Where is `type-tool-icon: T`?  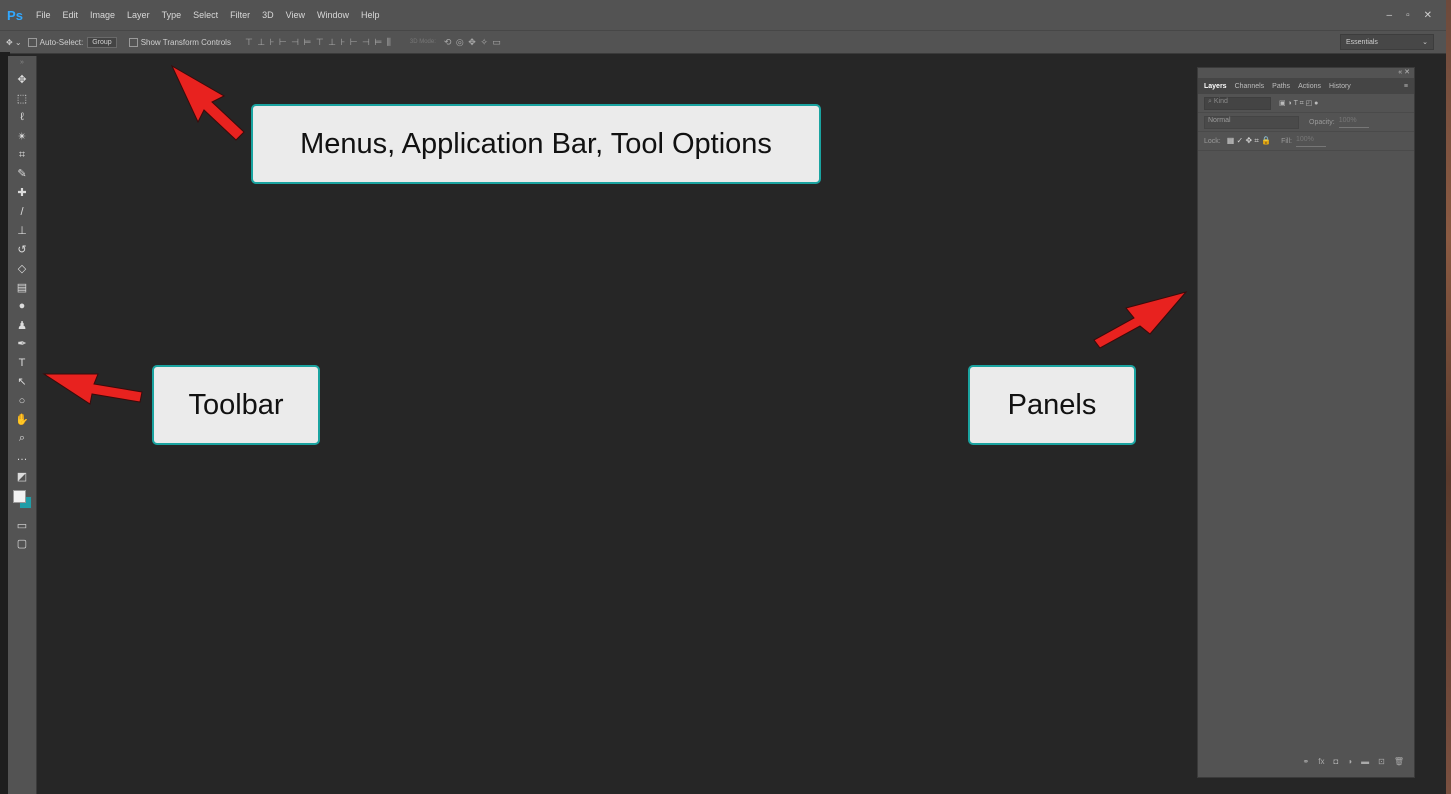 type-tool-icon: T is located at coordinates (22, 362).